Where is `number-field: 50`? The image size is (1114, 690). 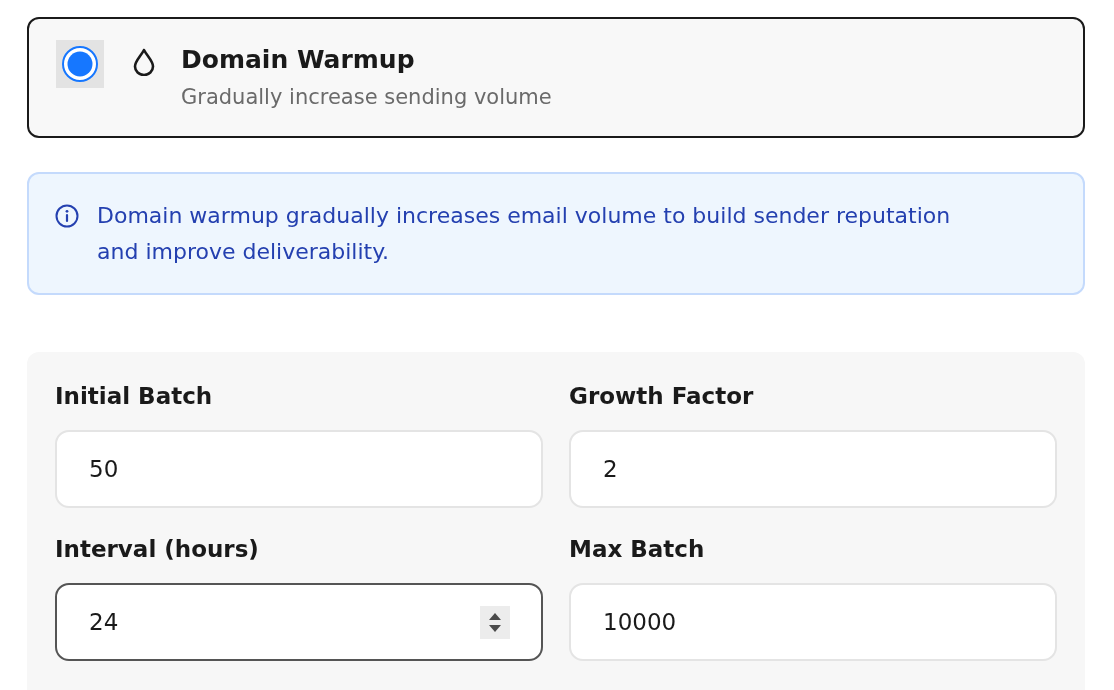 number-field: 50 is located at coordinates (299, 469).